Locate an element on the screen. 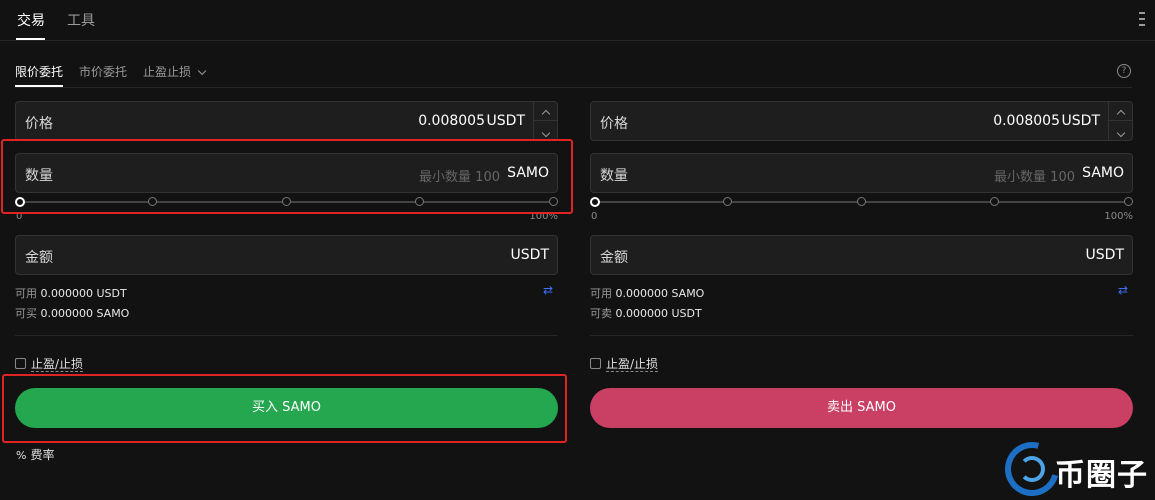  fee-rate-link: % 费率 is located at coordinates (35, 454).